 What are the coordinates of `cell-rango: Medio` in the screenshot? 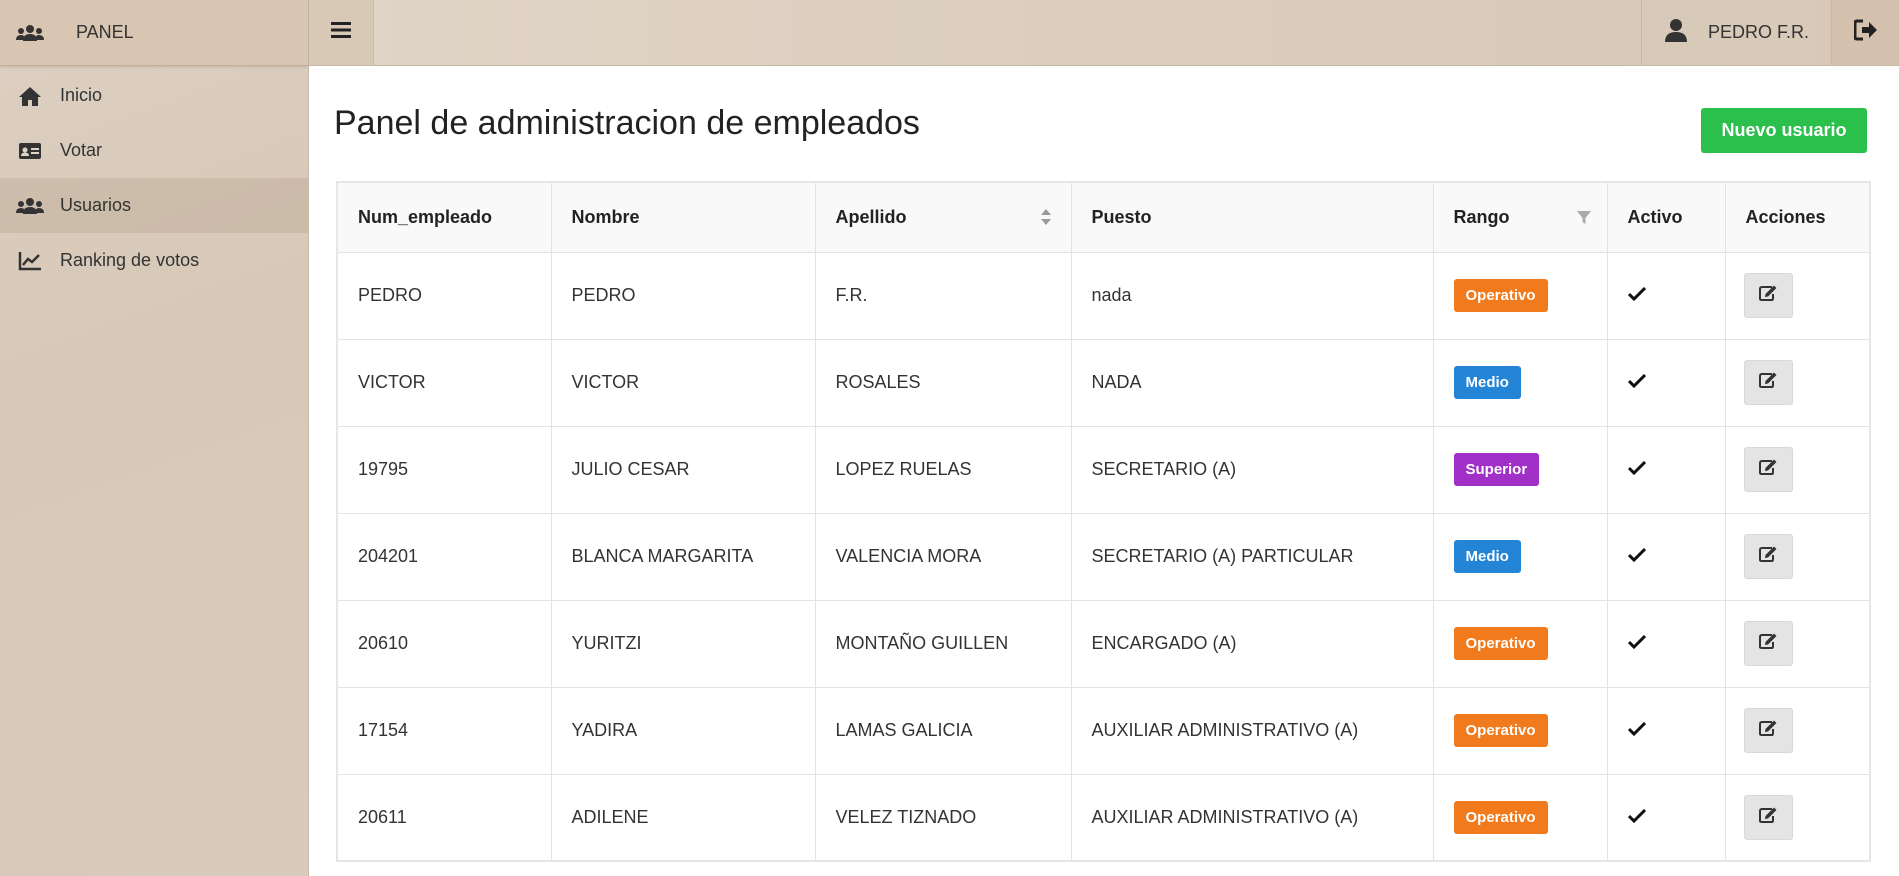 It's located at (1520, 382).